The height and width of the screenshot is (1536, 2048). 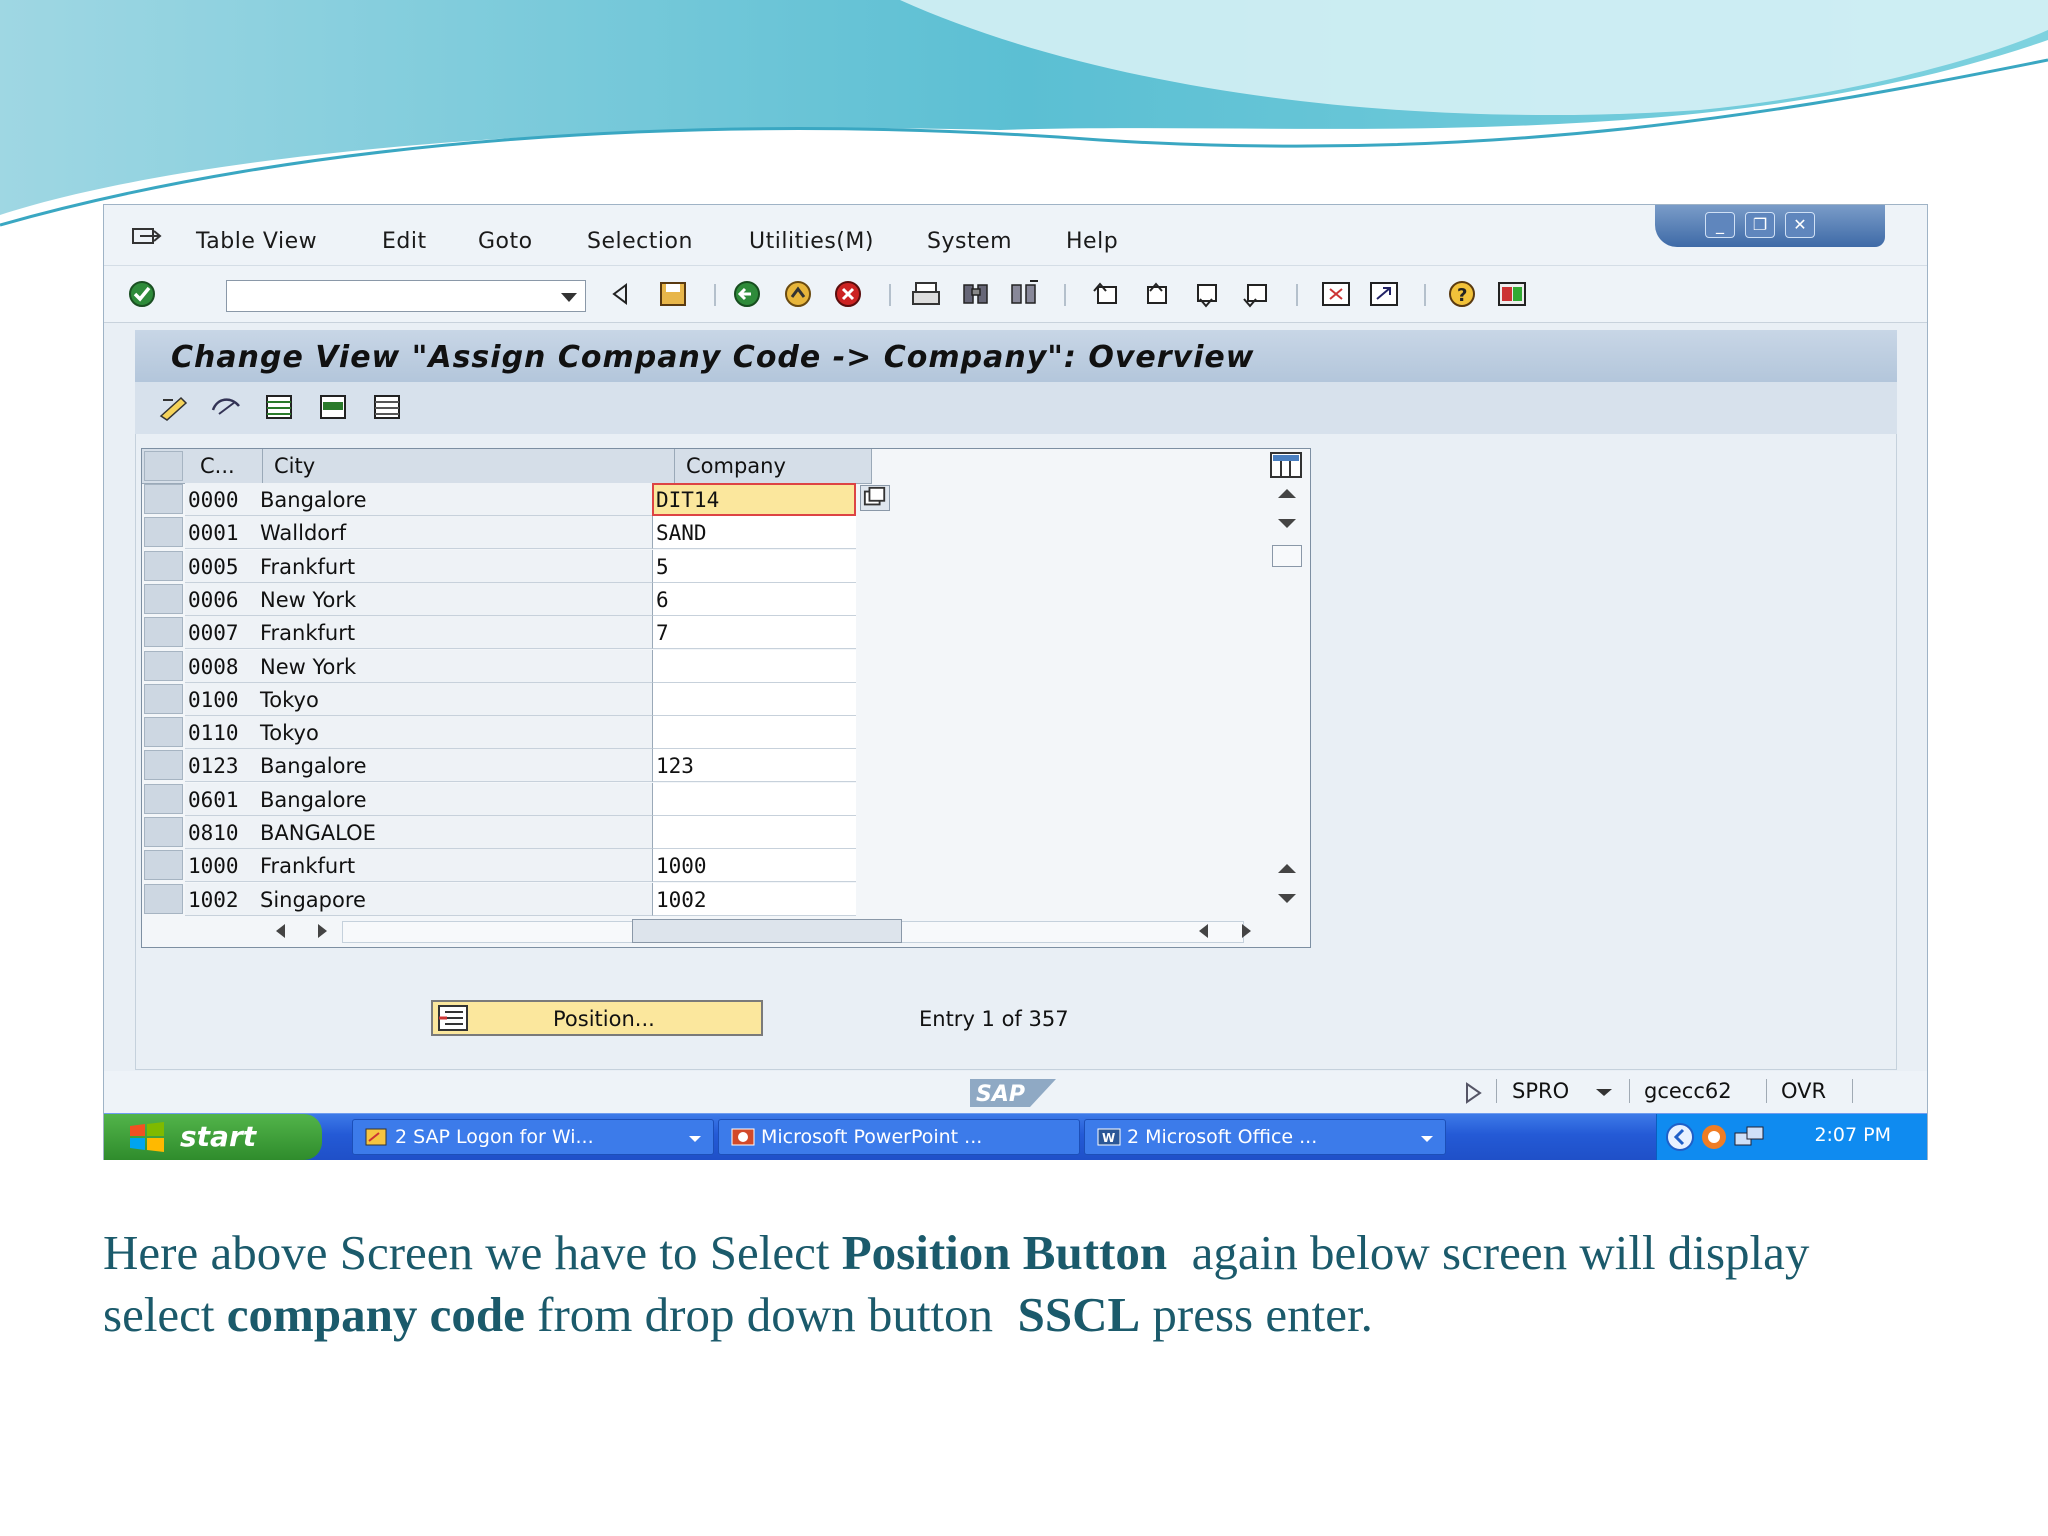 I want to click on table-row: 0000 Bangalore DIT14, so click(x=516, y=499).